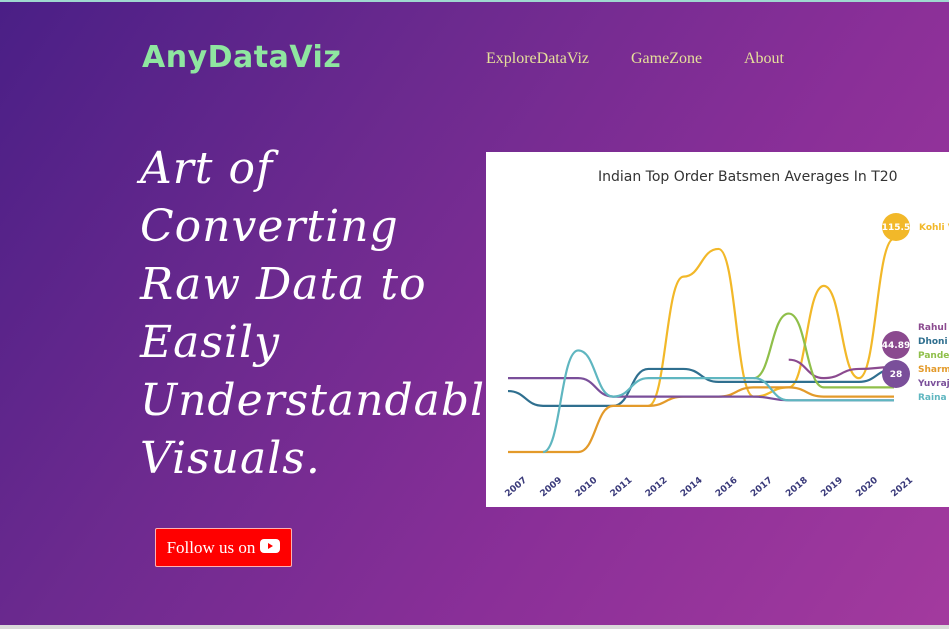 The image size is (949, 629). I want to click on series-label-rahul: Rahul, so click(932, 328).